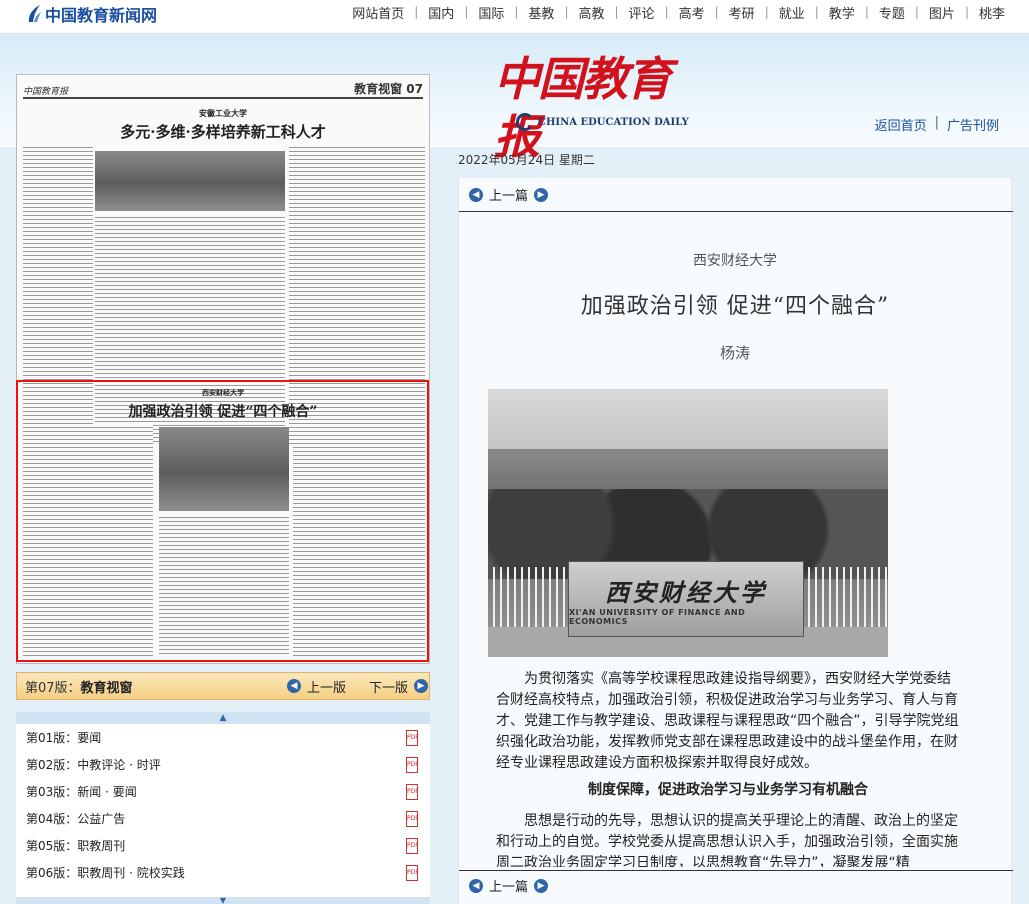 Image resolution: width=1029 pixels, height=904 pixels. Describe the element at coordinates (101, 15) in the screenshot. I see `site-logo-text: 中国教育新闻网` at that location.